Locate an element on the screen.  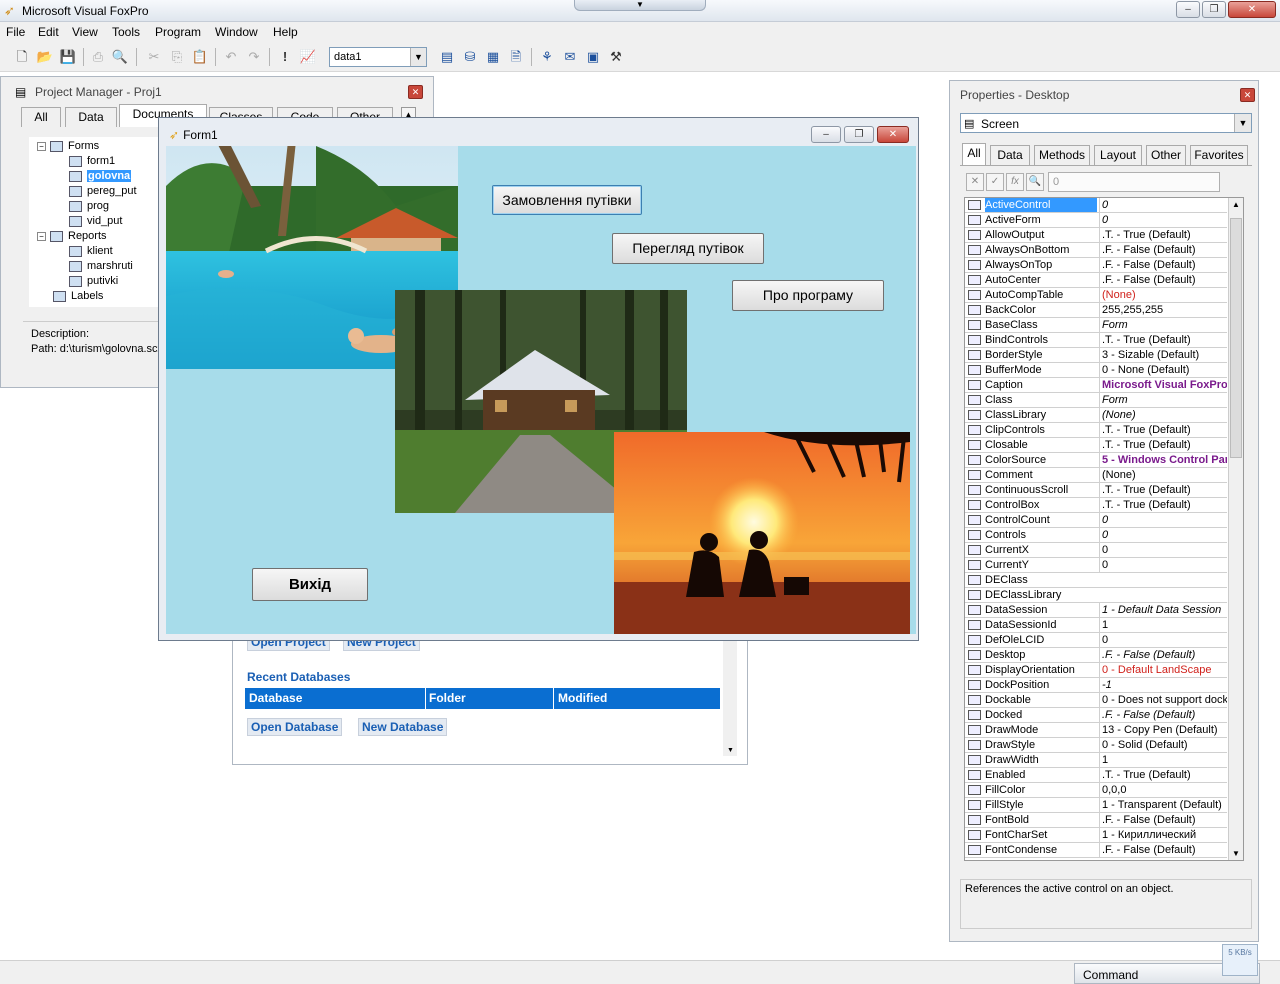
property-row: DefOleLCID 0 is located at coordinates (1096, 640).